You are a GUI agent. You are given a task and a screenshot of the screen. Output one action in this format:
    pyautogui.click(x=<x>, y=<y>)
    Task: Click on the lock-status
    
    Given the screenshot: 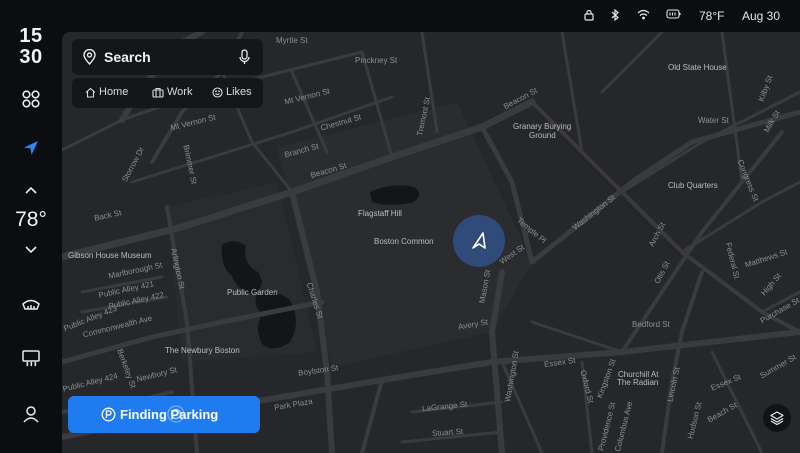 What is the action you would take?
    pyautogui.click(x=589, y=15)
    